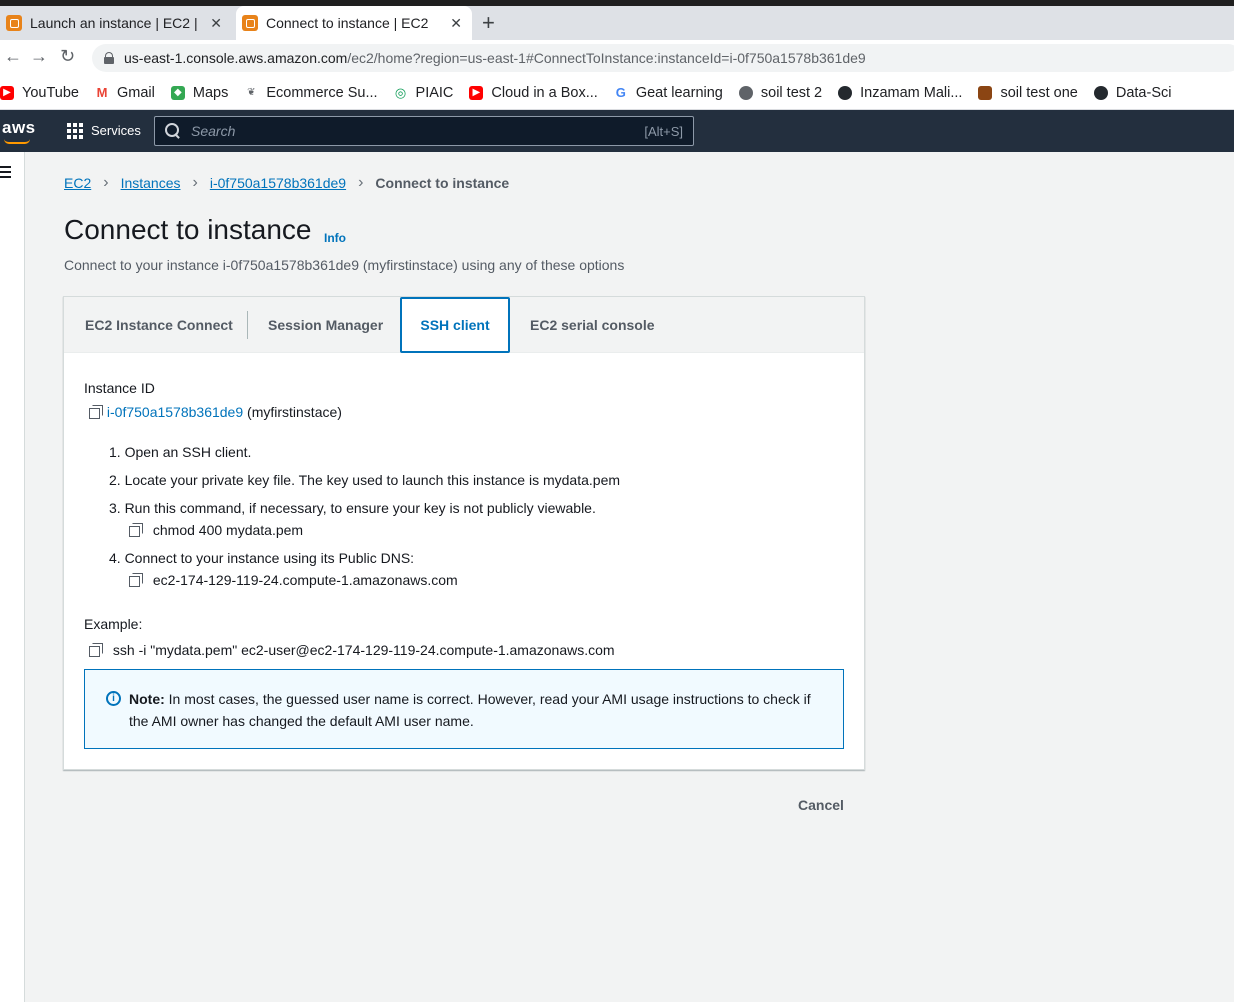  What do you see at coordinates (1039, 92) in the screenshot?
I see `bookmark-label: soil test one` at bounding box center [1039, 92].